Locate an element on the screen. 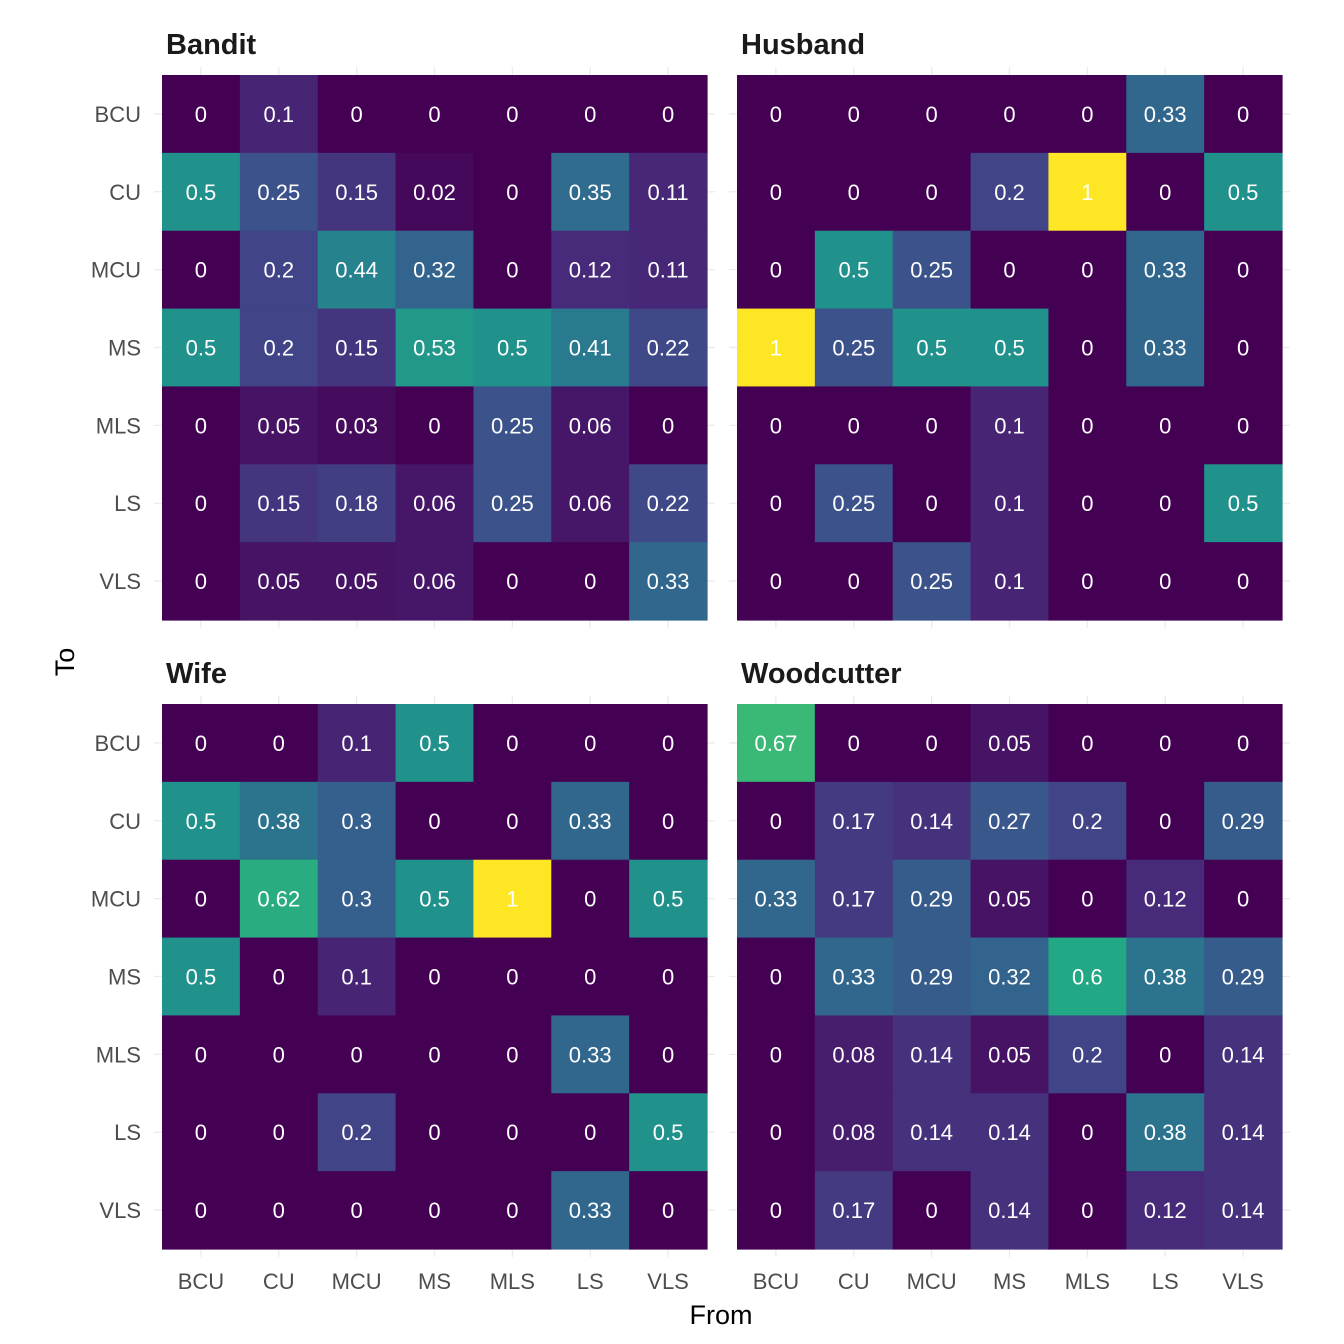  cell-label: 0.32 is located at coordinates (1009, 977).